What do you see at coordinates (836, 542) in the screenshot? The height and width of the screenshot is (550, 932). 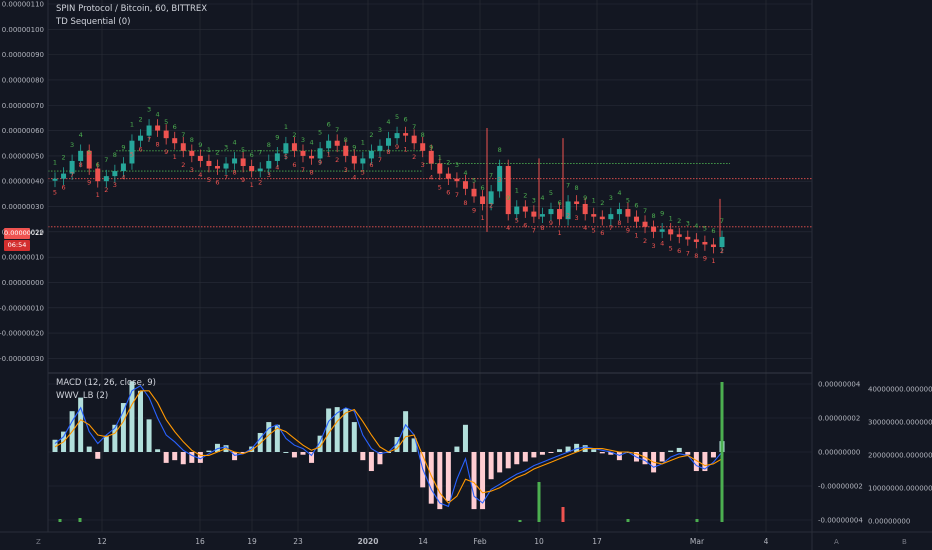 I see `auto-scale-button: A` at bounding box center [836, 542].